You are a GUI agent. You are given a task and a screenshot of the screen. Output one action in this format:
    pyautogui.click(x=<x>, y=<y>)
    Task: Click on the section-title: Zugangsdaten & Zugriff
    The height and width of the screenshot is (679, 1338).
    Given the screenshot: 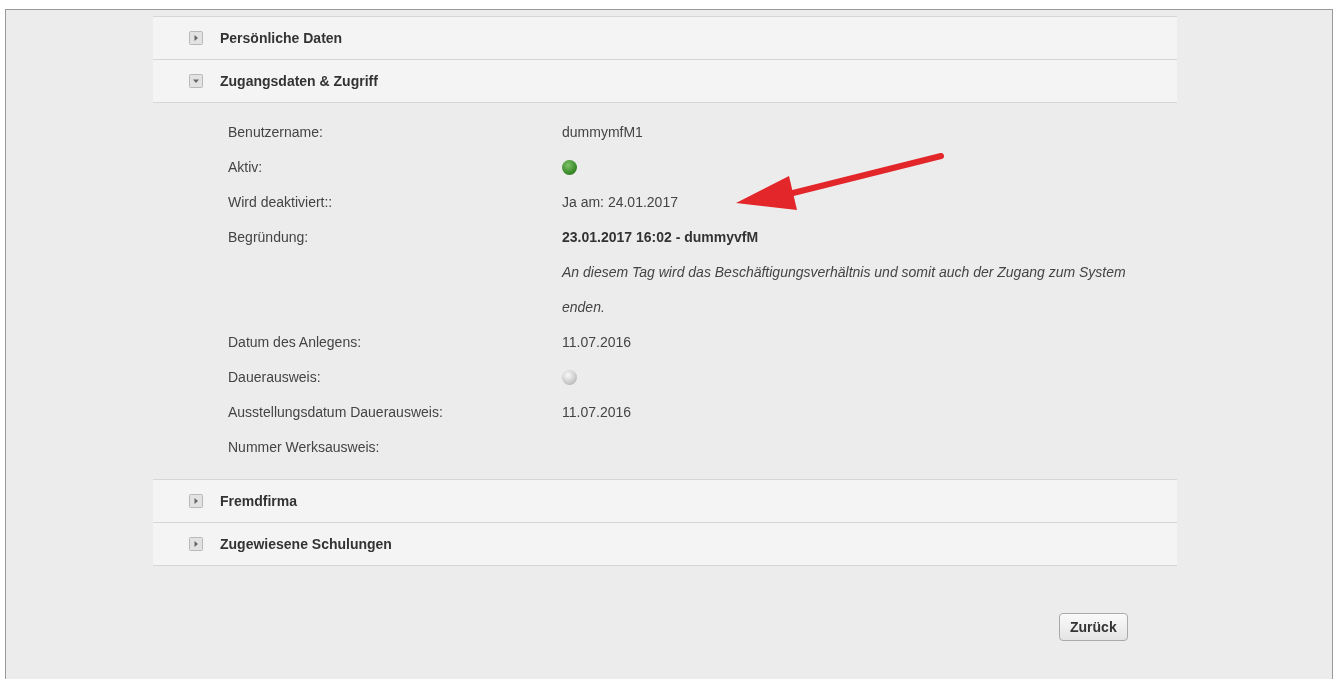 What is the action you would take?
    pyautogui.click(x=299, y=81)
    